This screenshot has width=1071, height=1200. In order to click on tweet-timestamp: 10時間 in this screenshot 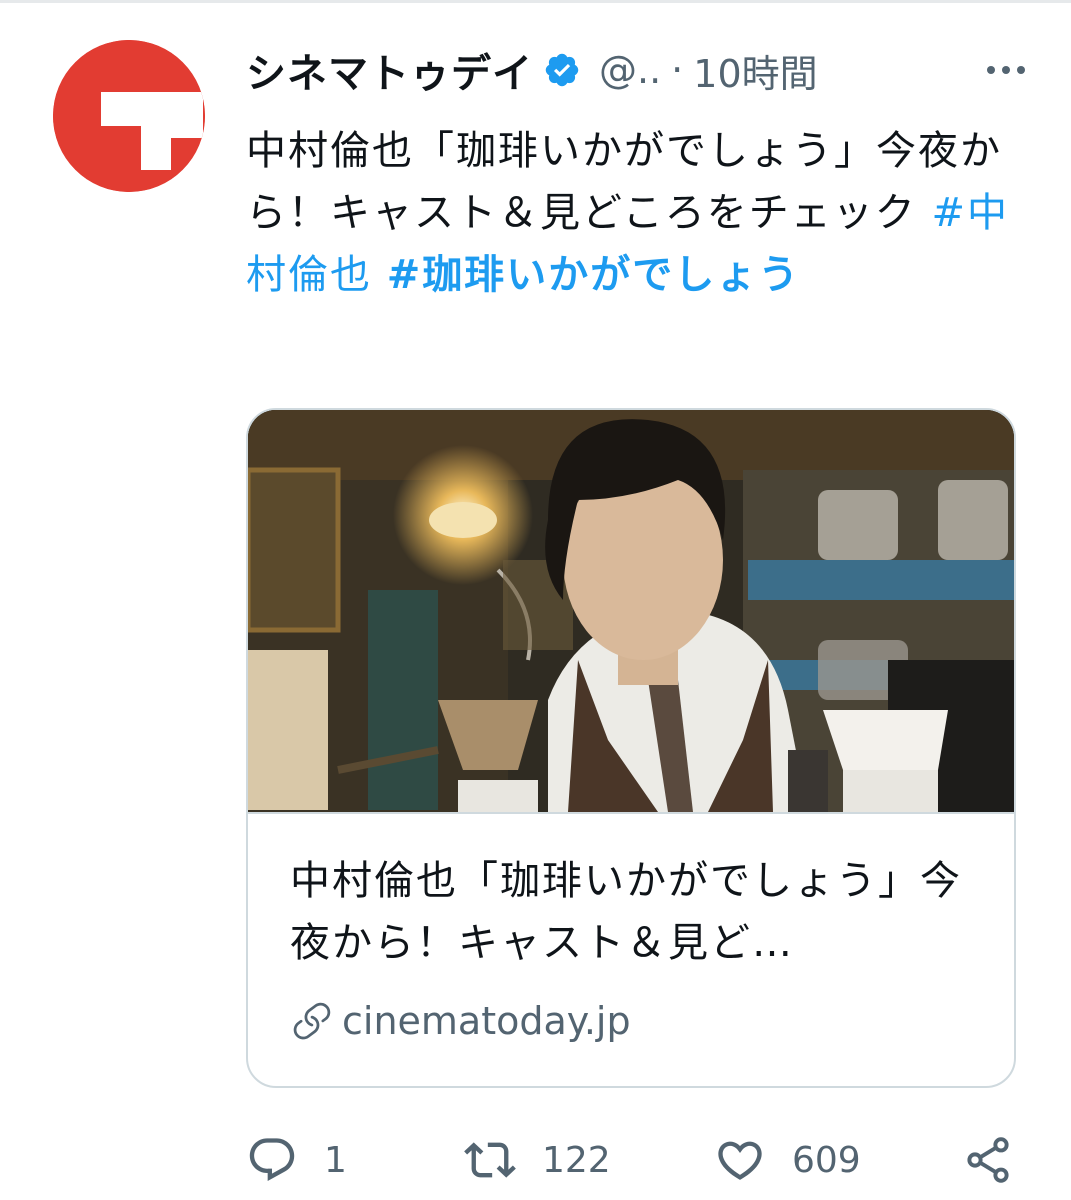, I will do `click(755, 70)`.